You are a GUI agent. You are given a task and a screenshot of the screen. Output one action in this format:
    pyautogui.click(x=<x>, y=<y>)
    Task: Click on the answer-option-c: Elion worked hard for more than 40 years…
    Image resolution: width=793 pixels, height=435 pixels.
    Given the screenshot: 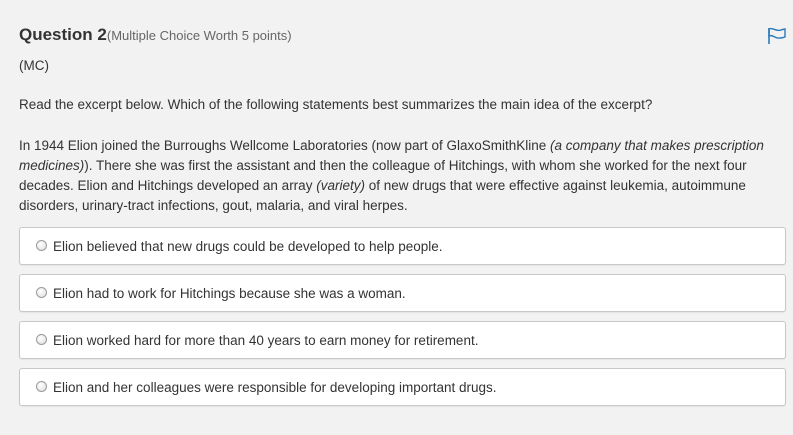 What is the action you would take?
    pyautogui.click(x=402, y=340)
    